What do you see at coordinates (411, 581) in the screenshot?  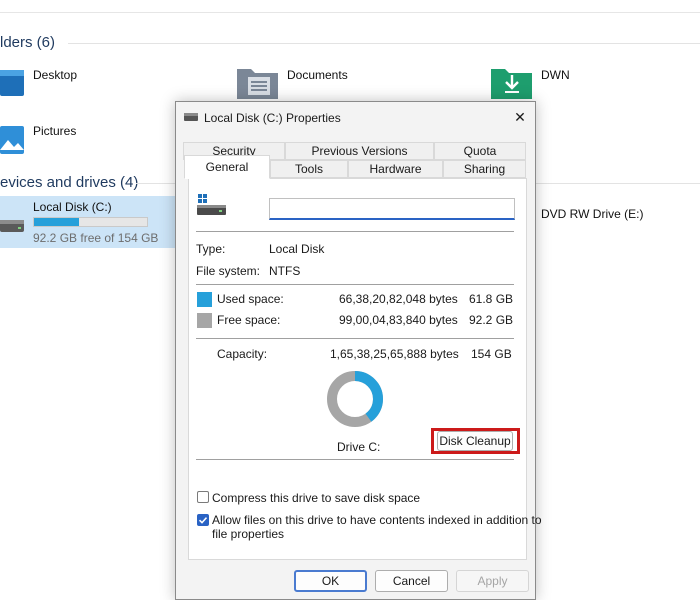 I see `cancel-button: Cancel` at bounding box center [411, 581].